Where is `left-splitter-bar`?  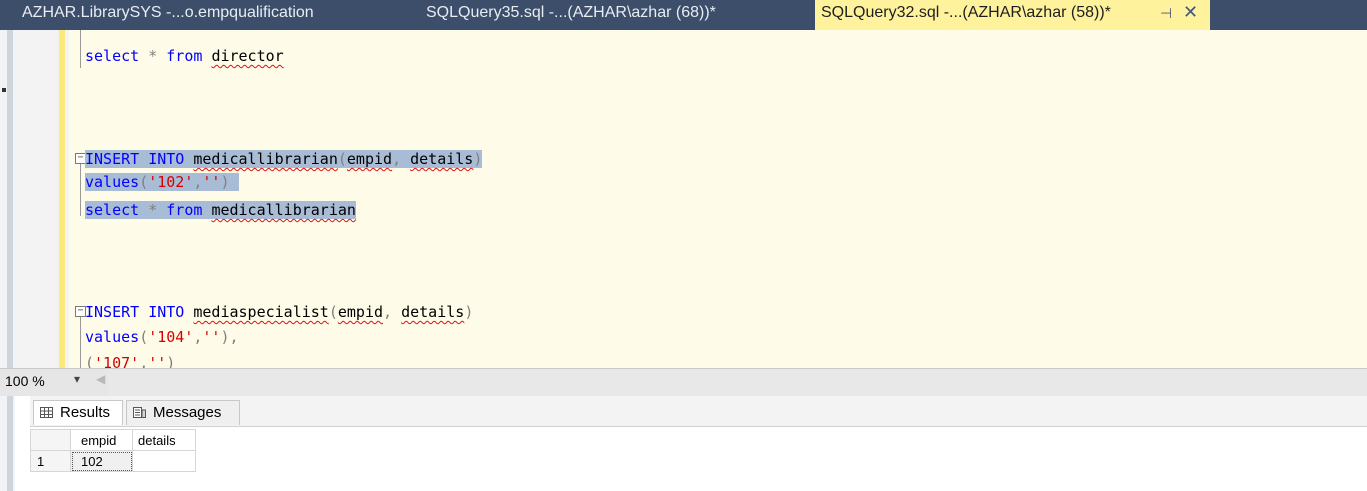
left-splitter-bar is located at coordinates (10, 260).